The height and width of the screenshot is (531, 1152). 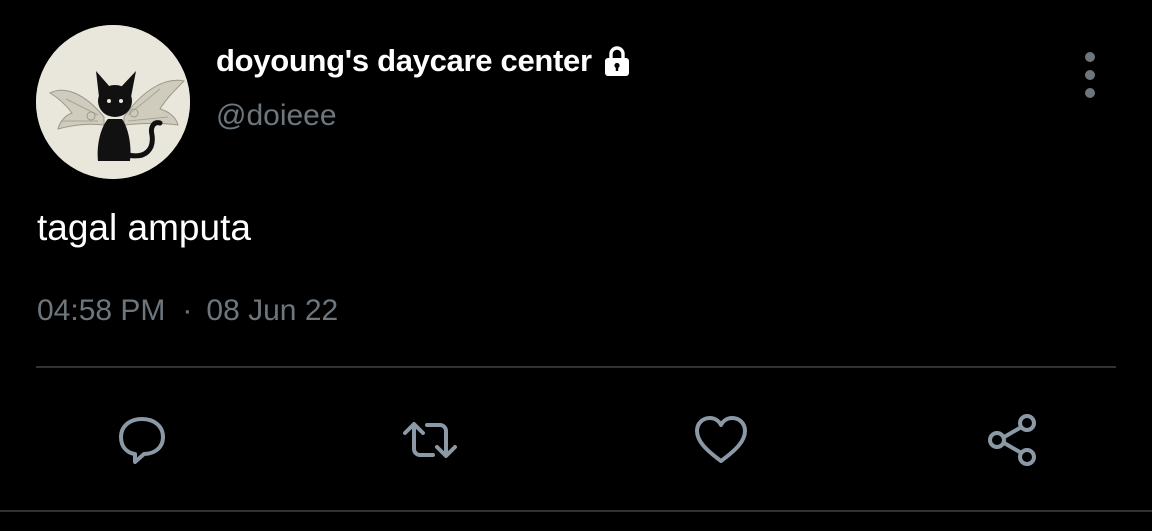 I want to click on retweet-icon, so click(x=430, y=440).